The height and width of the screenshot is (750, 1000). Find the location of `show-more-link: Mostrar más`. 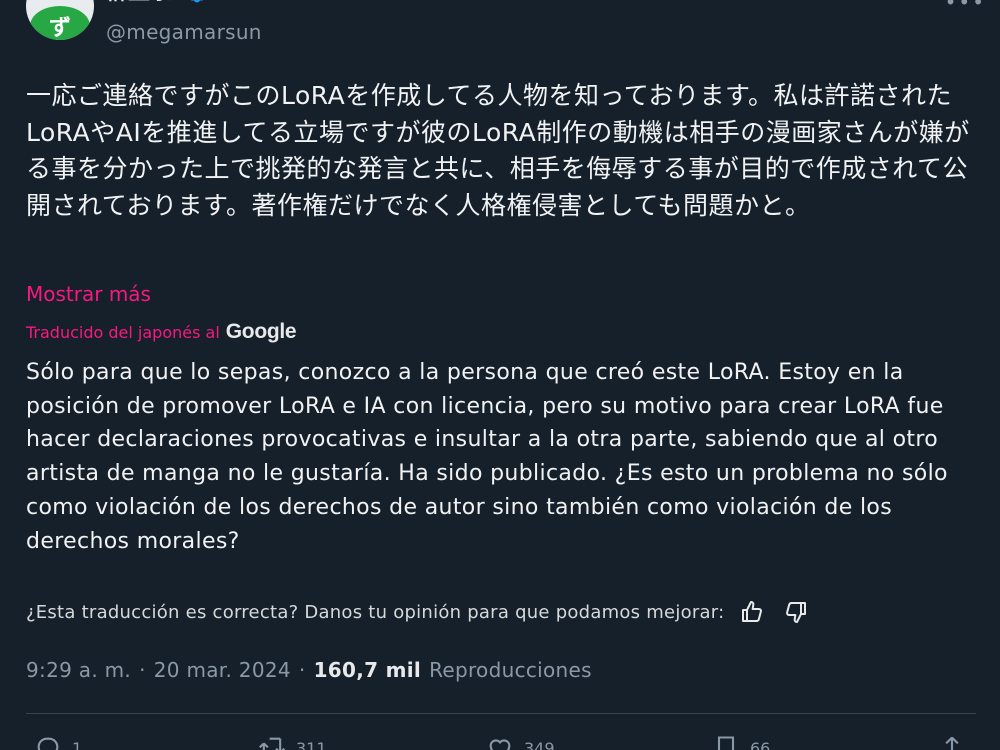

show-more-link: Mostrar más is located at coordinates (88, 294).